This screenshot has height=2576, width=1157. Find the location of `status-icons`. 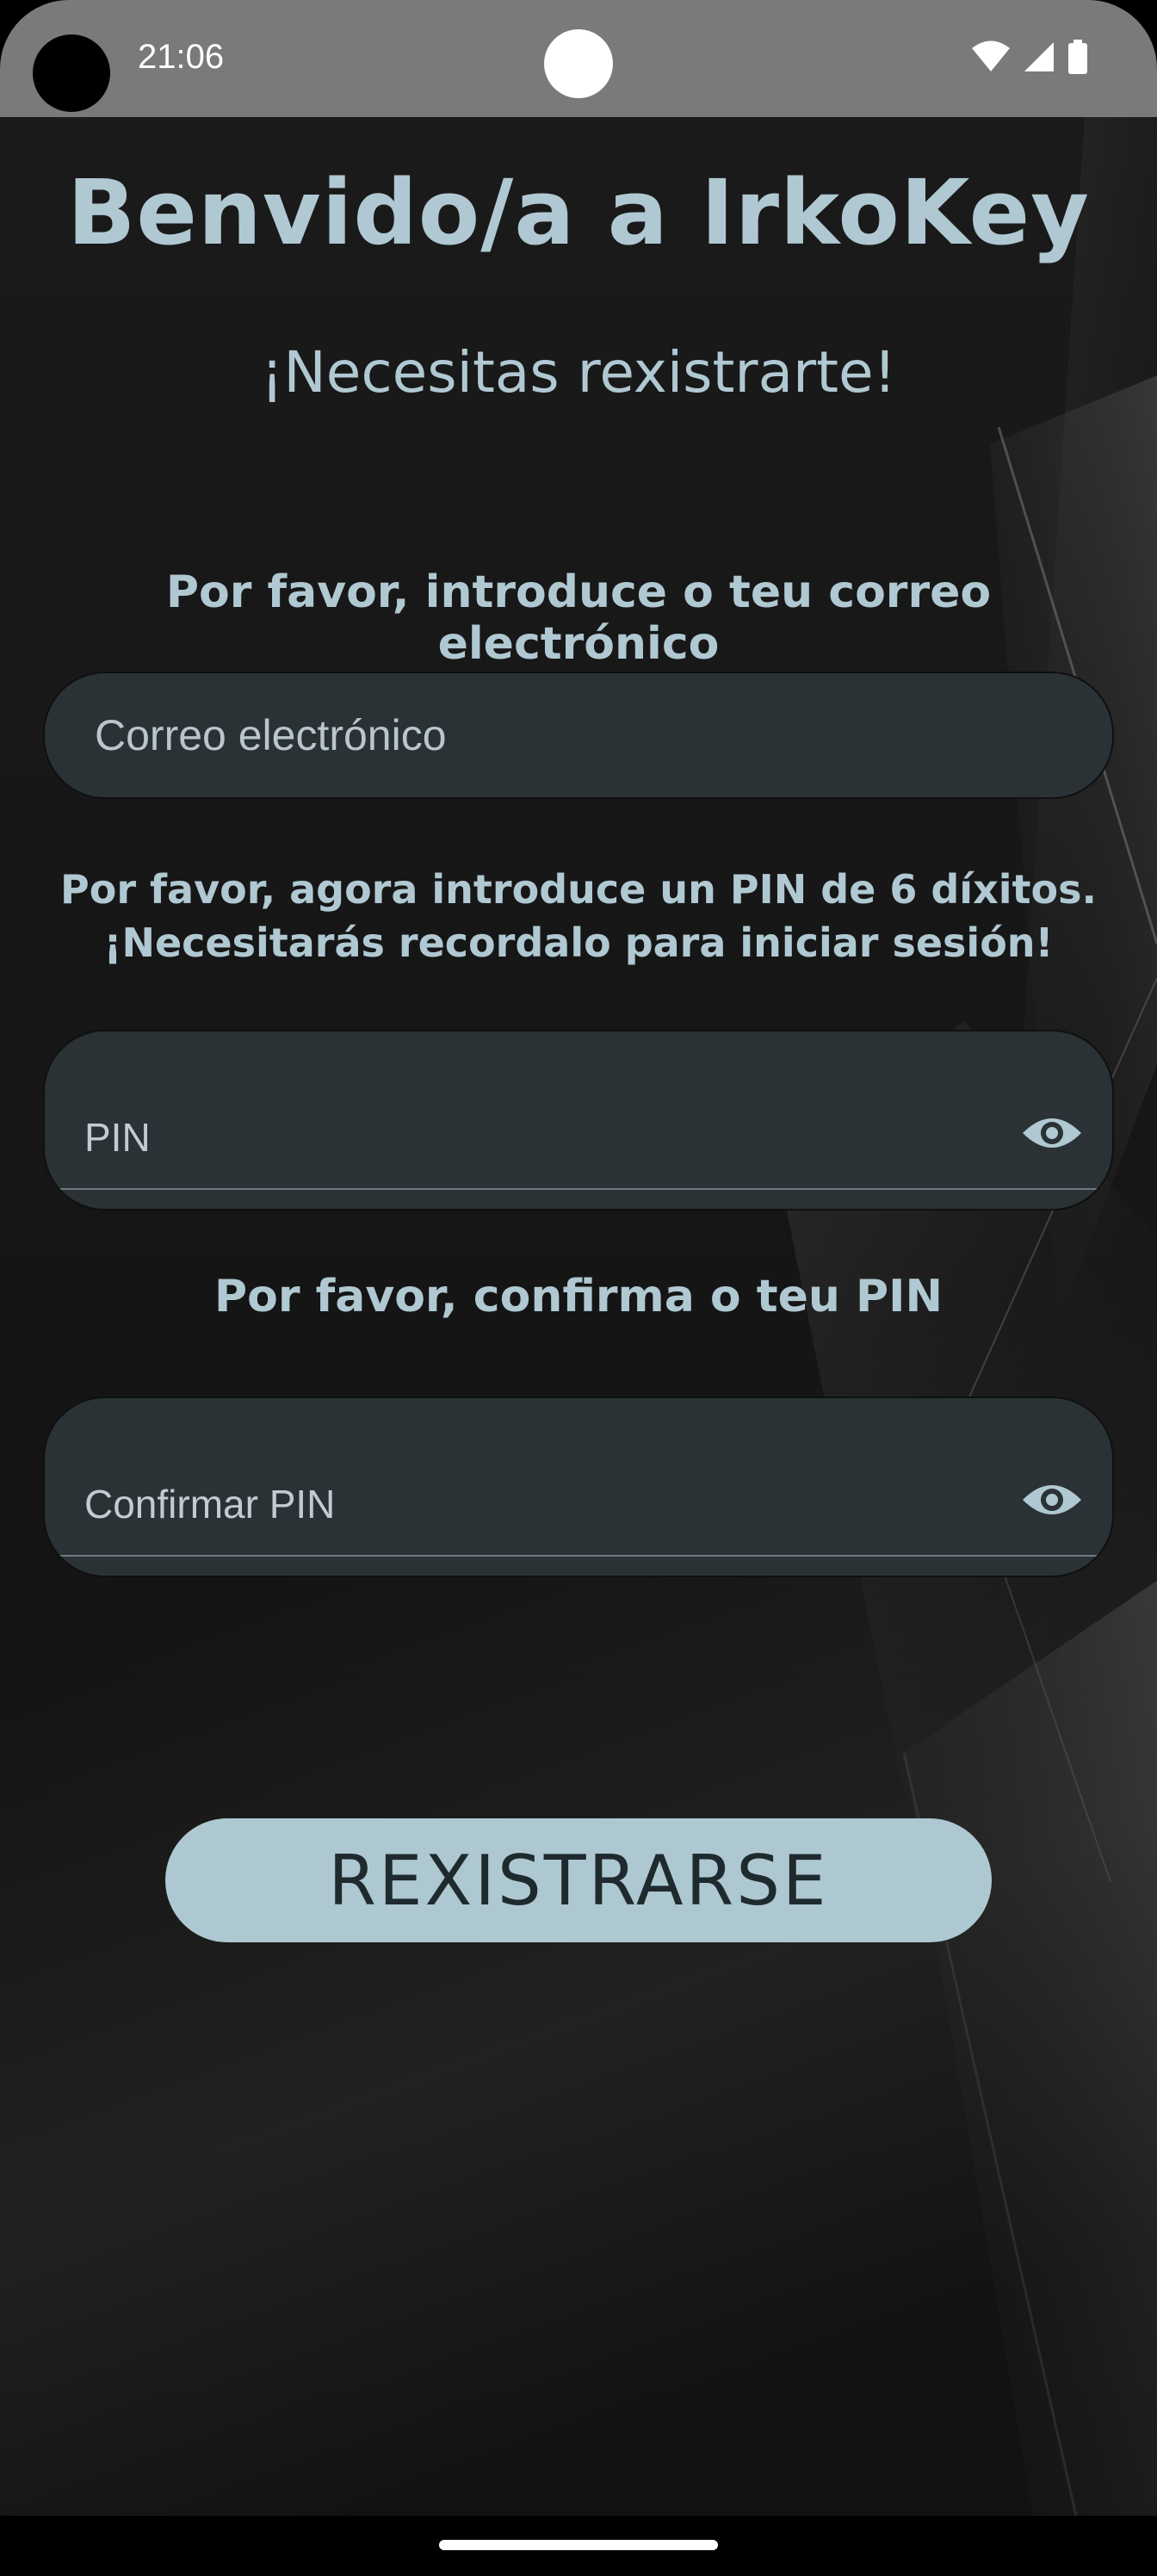

status-icons is located at coordinates (1029, 57).